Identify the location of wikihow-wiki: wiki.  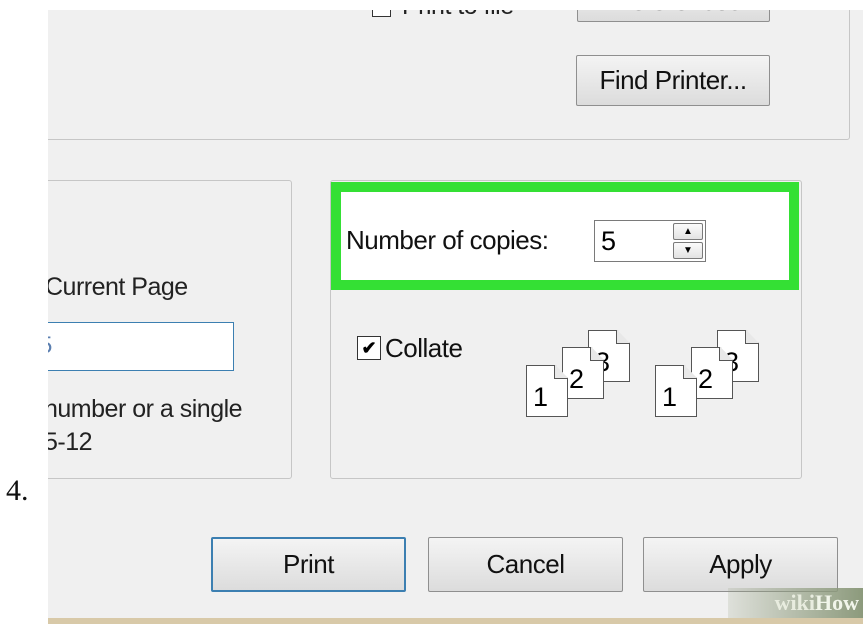
(794, 602).